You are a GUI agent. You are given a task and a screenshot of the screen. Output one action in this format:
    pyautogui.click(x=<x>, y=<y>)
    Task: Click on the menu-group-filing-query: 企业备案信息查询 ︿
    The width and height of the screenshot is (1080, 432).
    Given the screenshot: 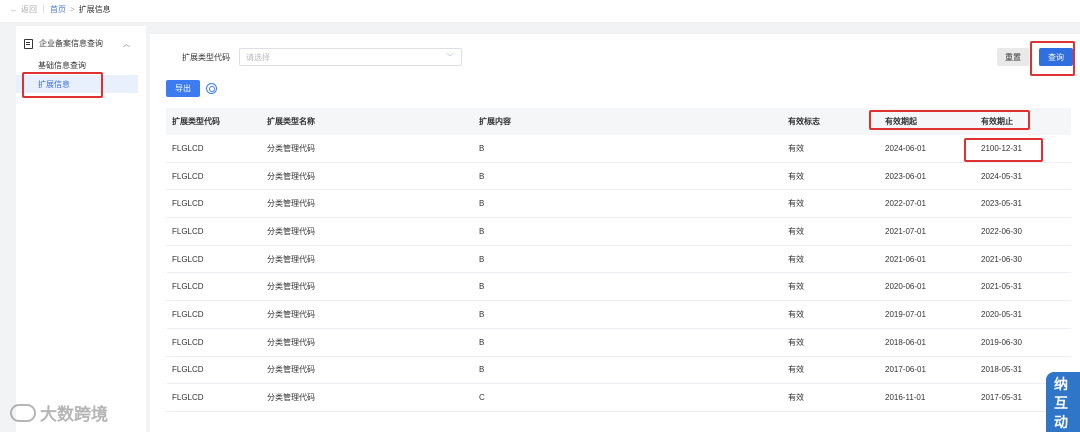 What is the action you would take?
    pyautogui.click(x=77, y=43)
    